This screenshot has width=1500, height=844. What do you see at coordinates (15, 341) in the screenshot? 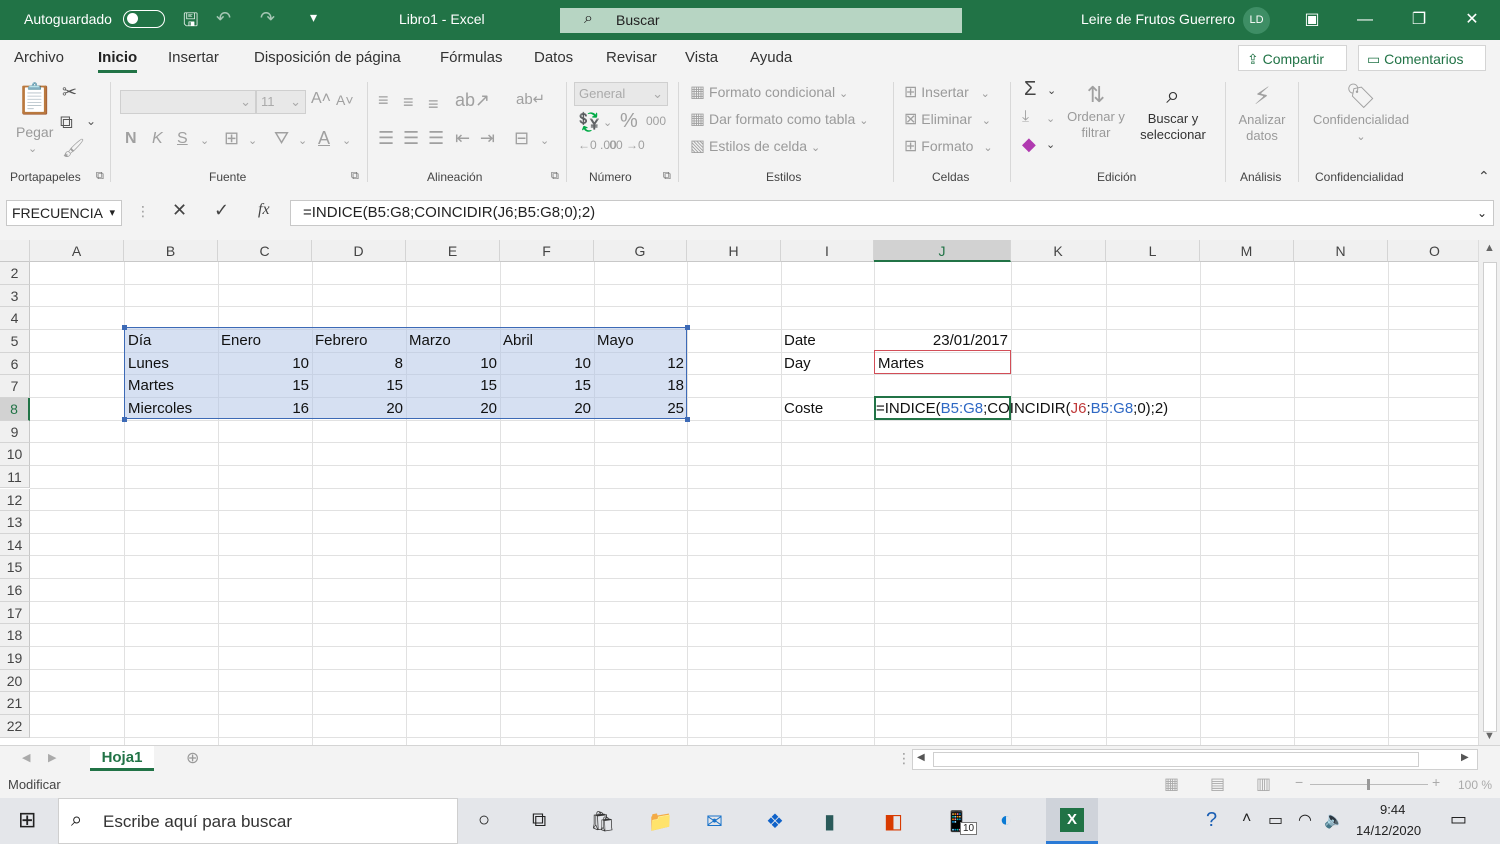
I see `row-header: 5` at bounding box center [15, 341].